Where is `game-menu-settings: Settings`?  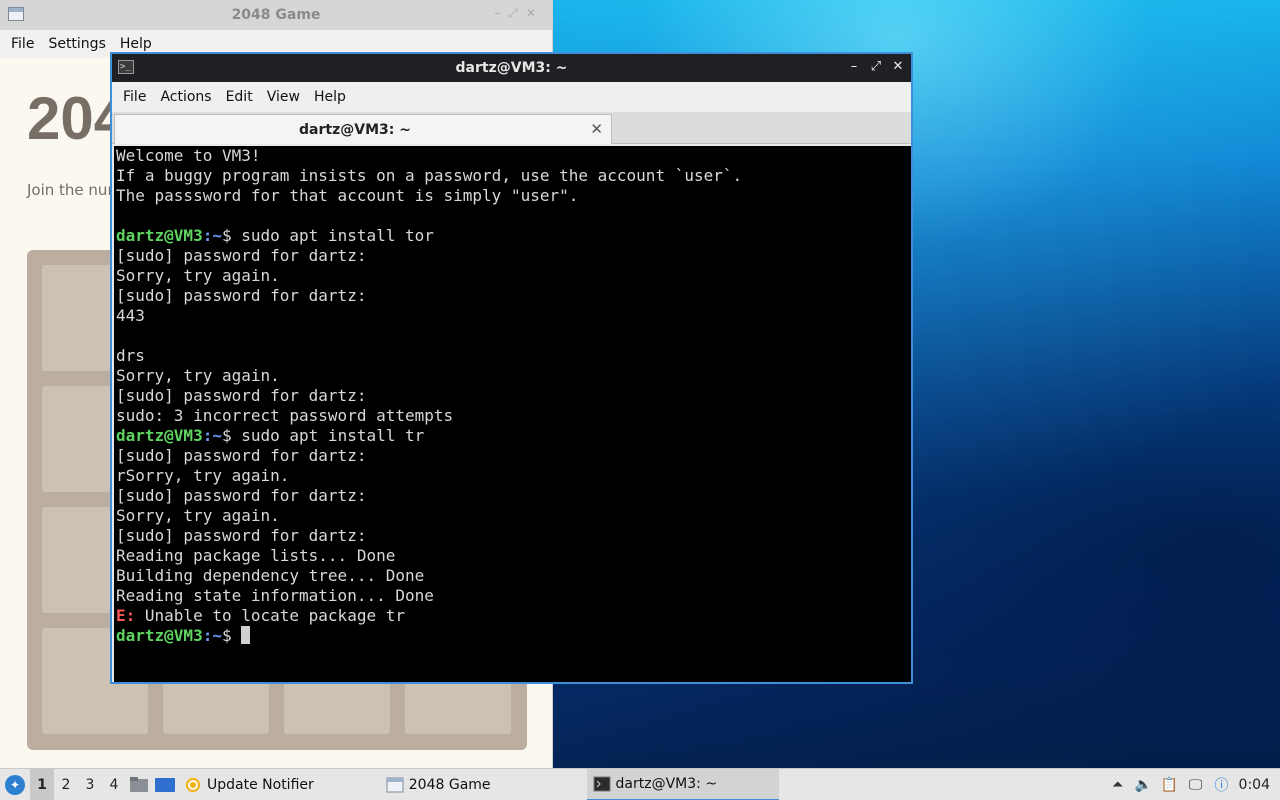
game-menu-settings: Settings is located at coordinates (76, 44).